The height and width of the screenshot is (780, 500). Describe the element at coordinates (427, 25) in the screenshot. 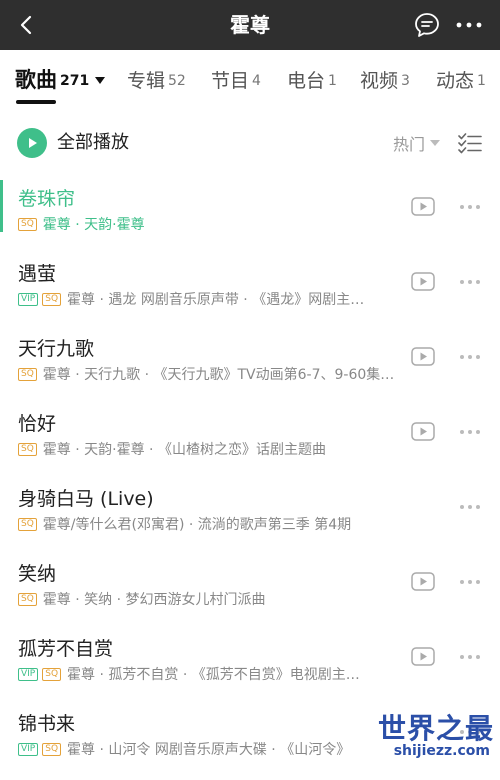

I see `comment-bubble-icon` at that location.